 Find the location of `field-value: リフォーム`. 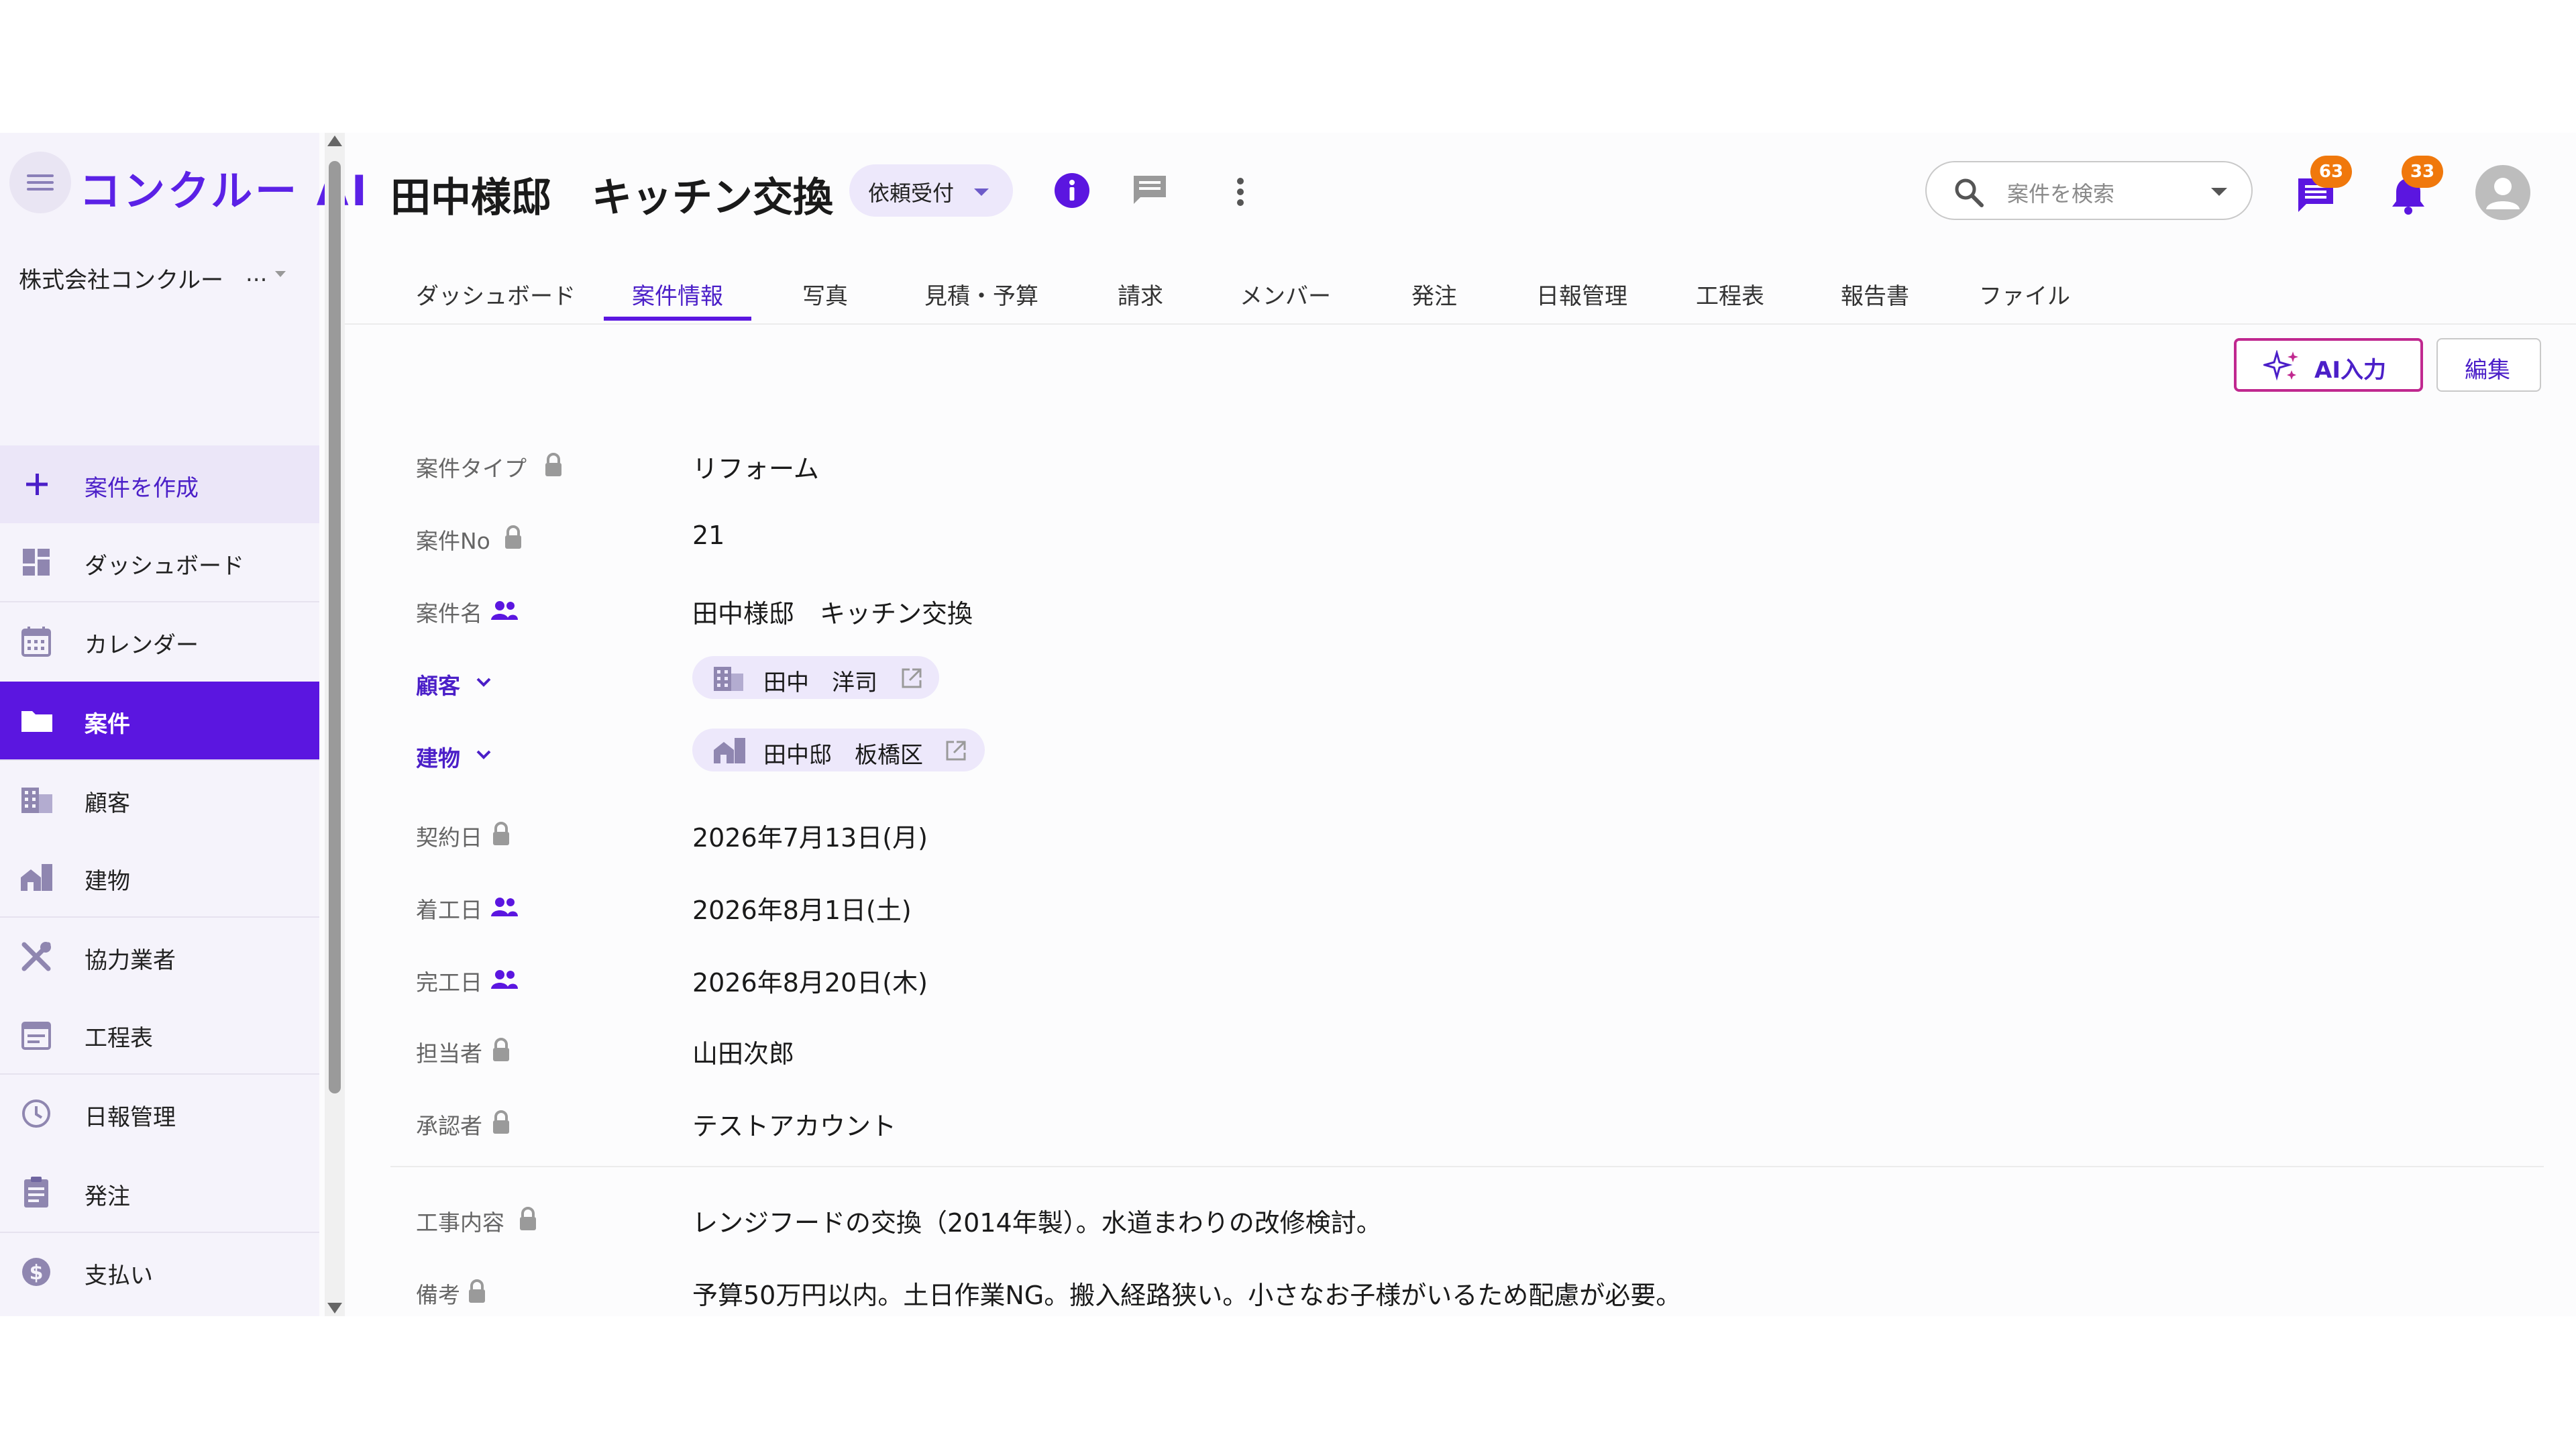

field-value: リフォーム is located at coordinates (755, 469).